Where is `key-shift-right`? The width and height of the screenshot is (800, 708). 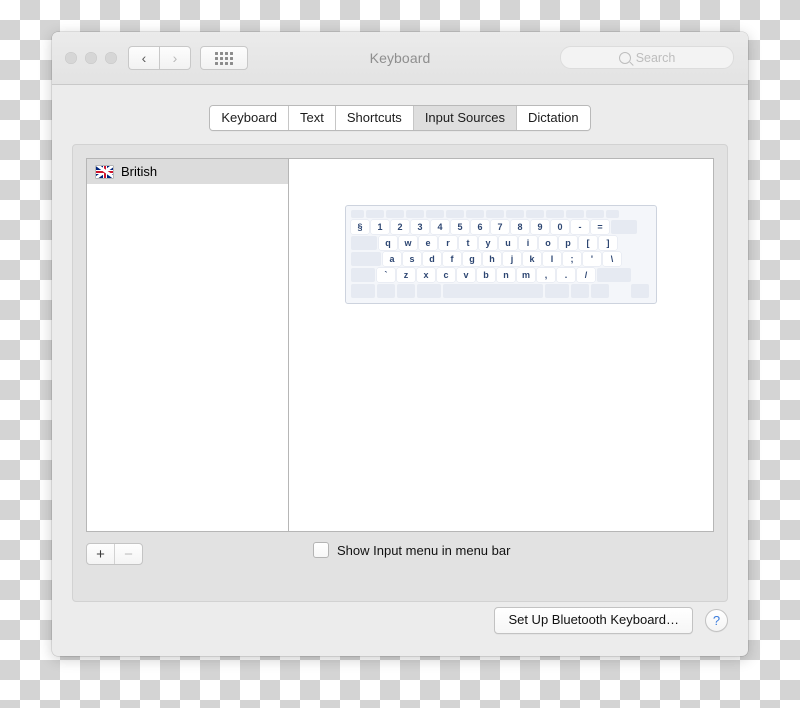 key-shift-right is located at coordinates (614, 275).